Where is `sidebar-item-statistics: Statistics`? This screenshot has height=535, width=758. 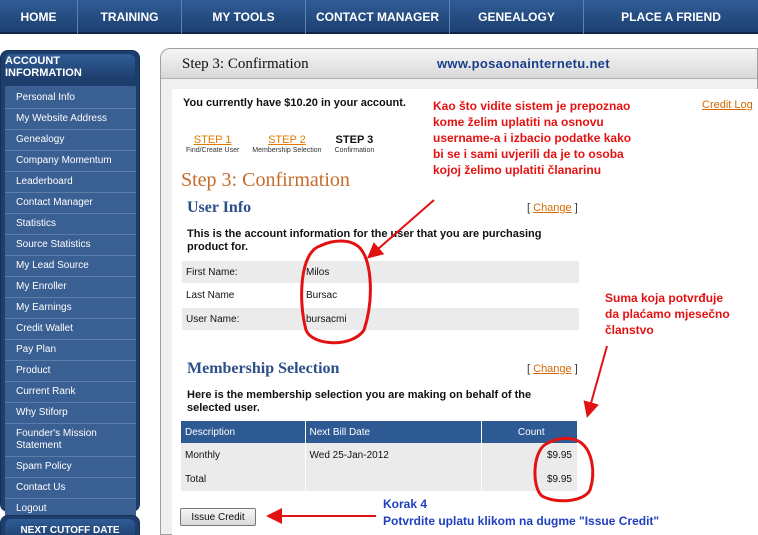 sidebar-item-statistics: Statistics is located at coordinates (70, 224).